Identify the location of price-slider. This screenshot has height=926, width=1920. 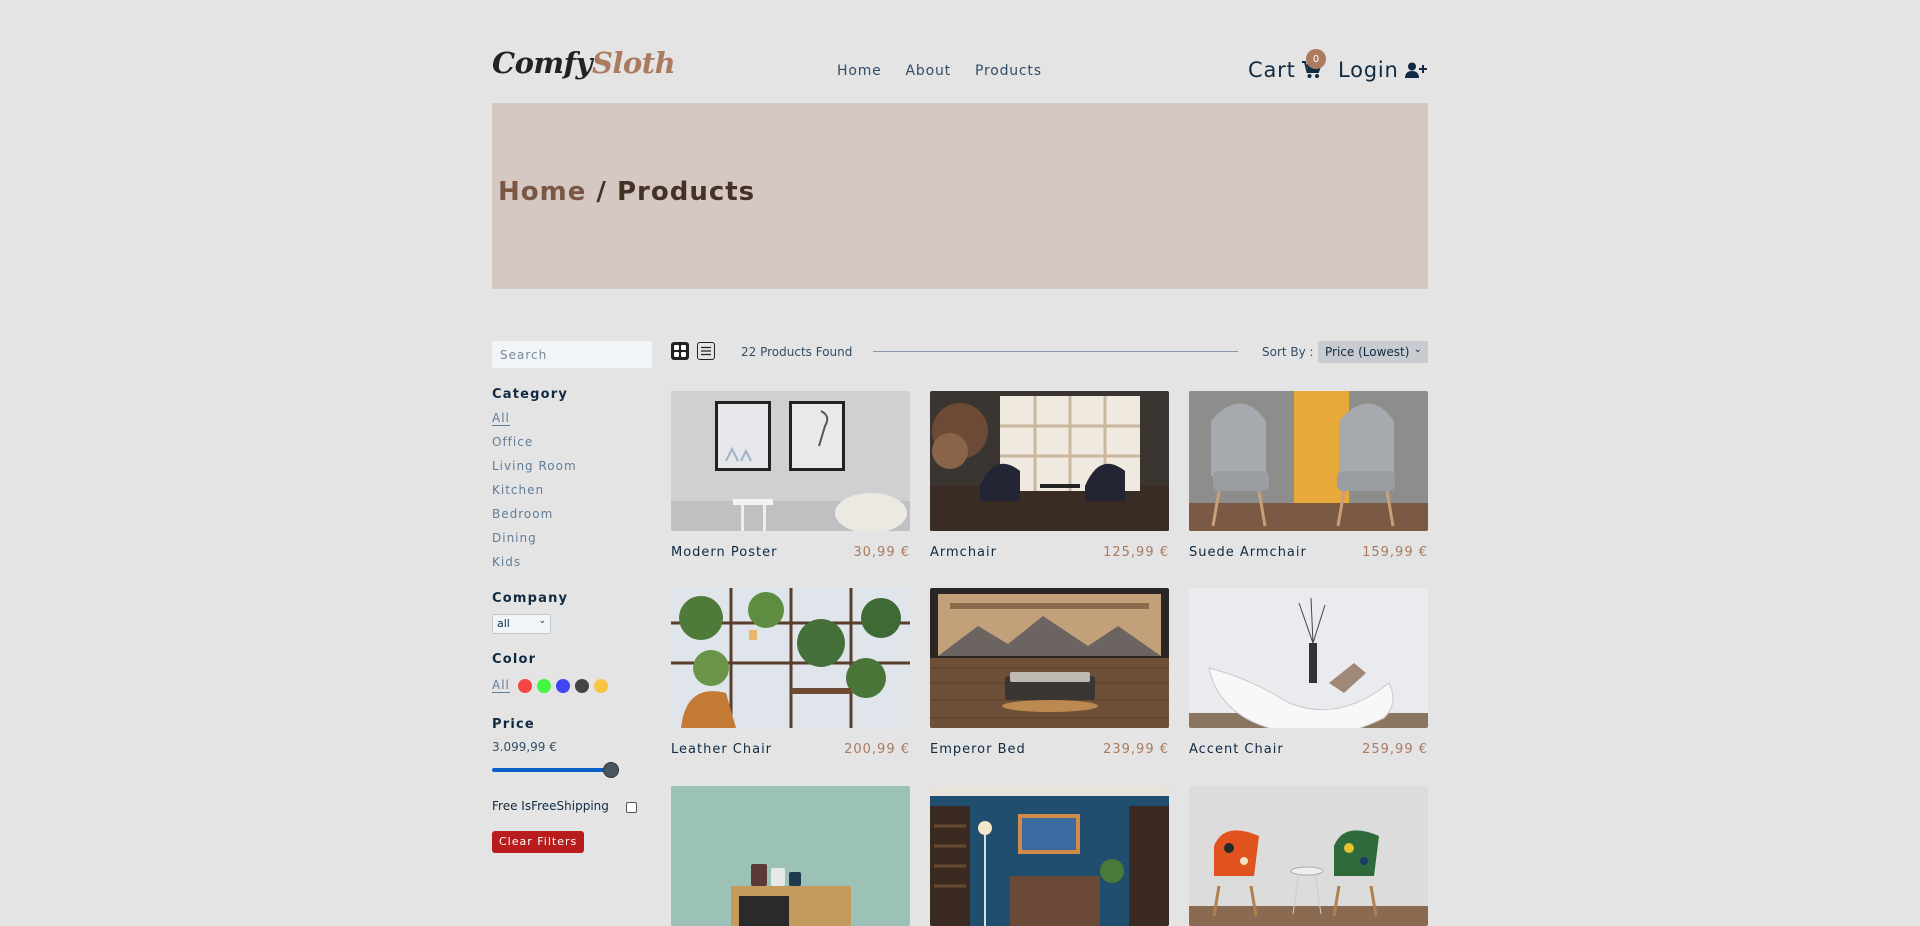
(555, 770).